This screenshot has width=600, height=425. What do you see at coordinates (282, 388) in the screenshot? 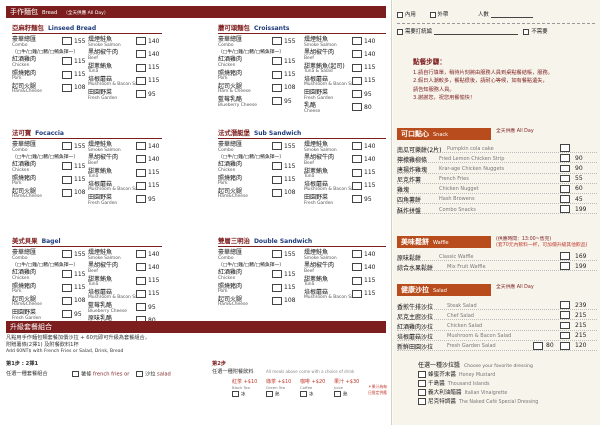
I see `drink-option: 綠茶 +$10 Green Tea 熱` at bounding box center [282, 388].